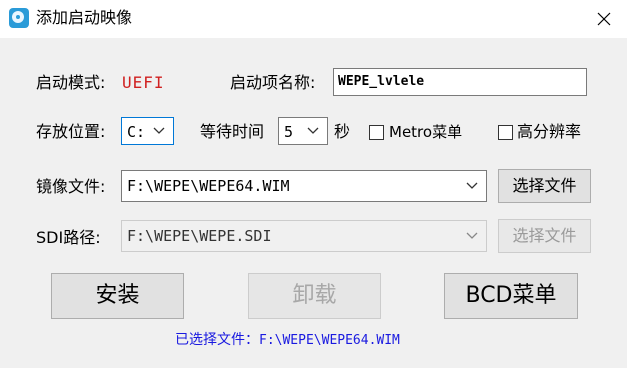  What do you see at coordinates (273, 82) in the screenshot?
I see `boot-name-label: 启动项名称:` at bounding box center [273, 82].